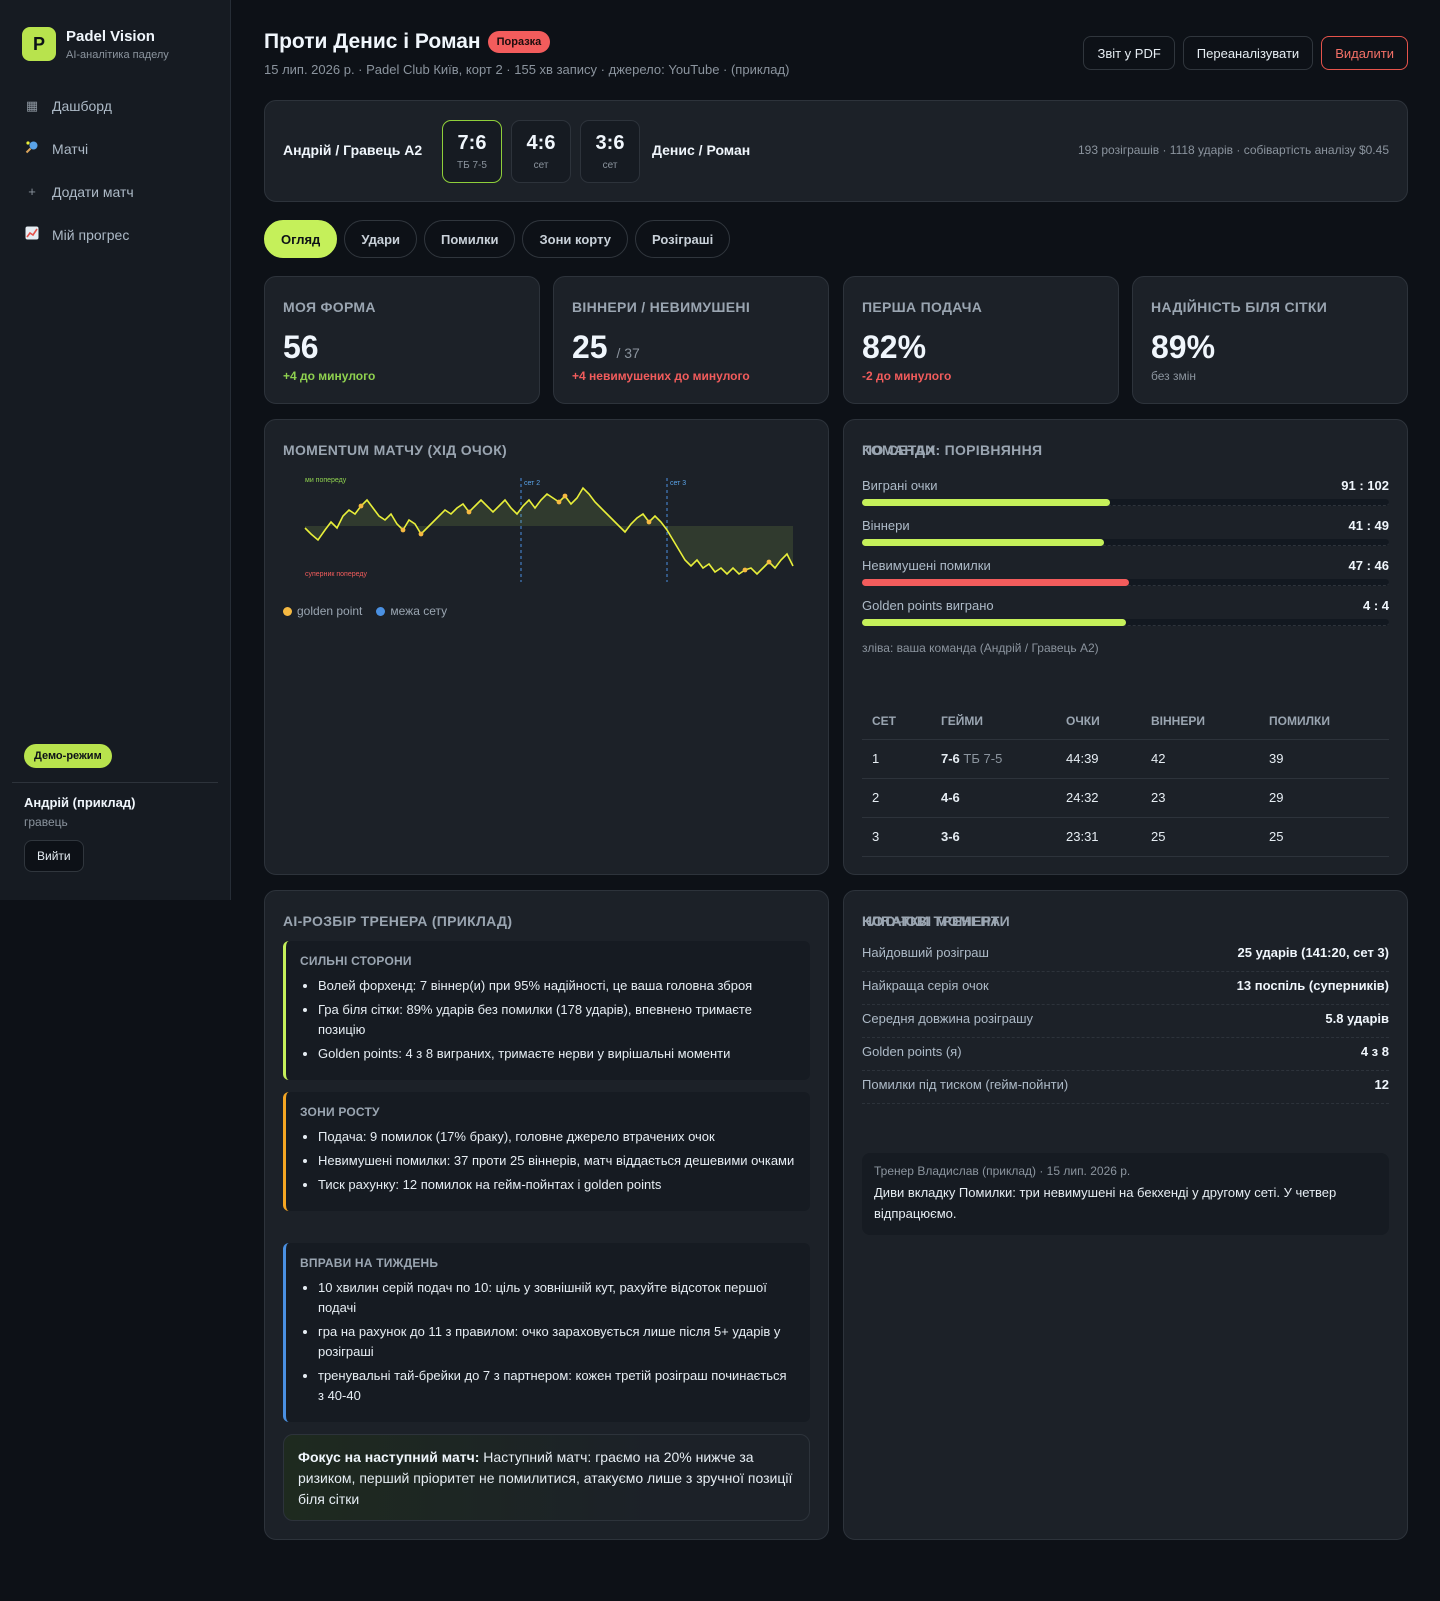  I want to click on pdf-report-button: Звіт у PDF, so click(1129, 53).